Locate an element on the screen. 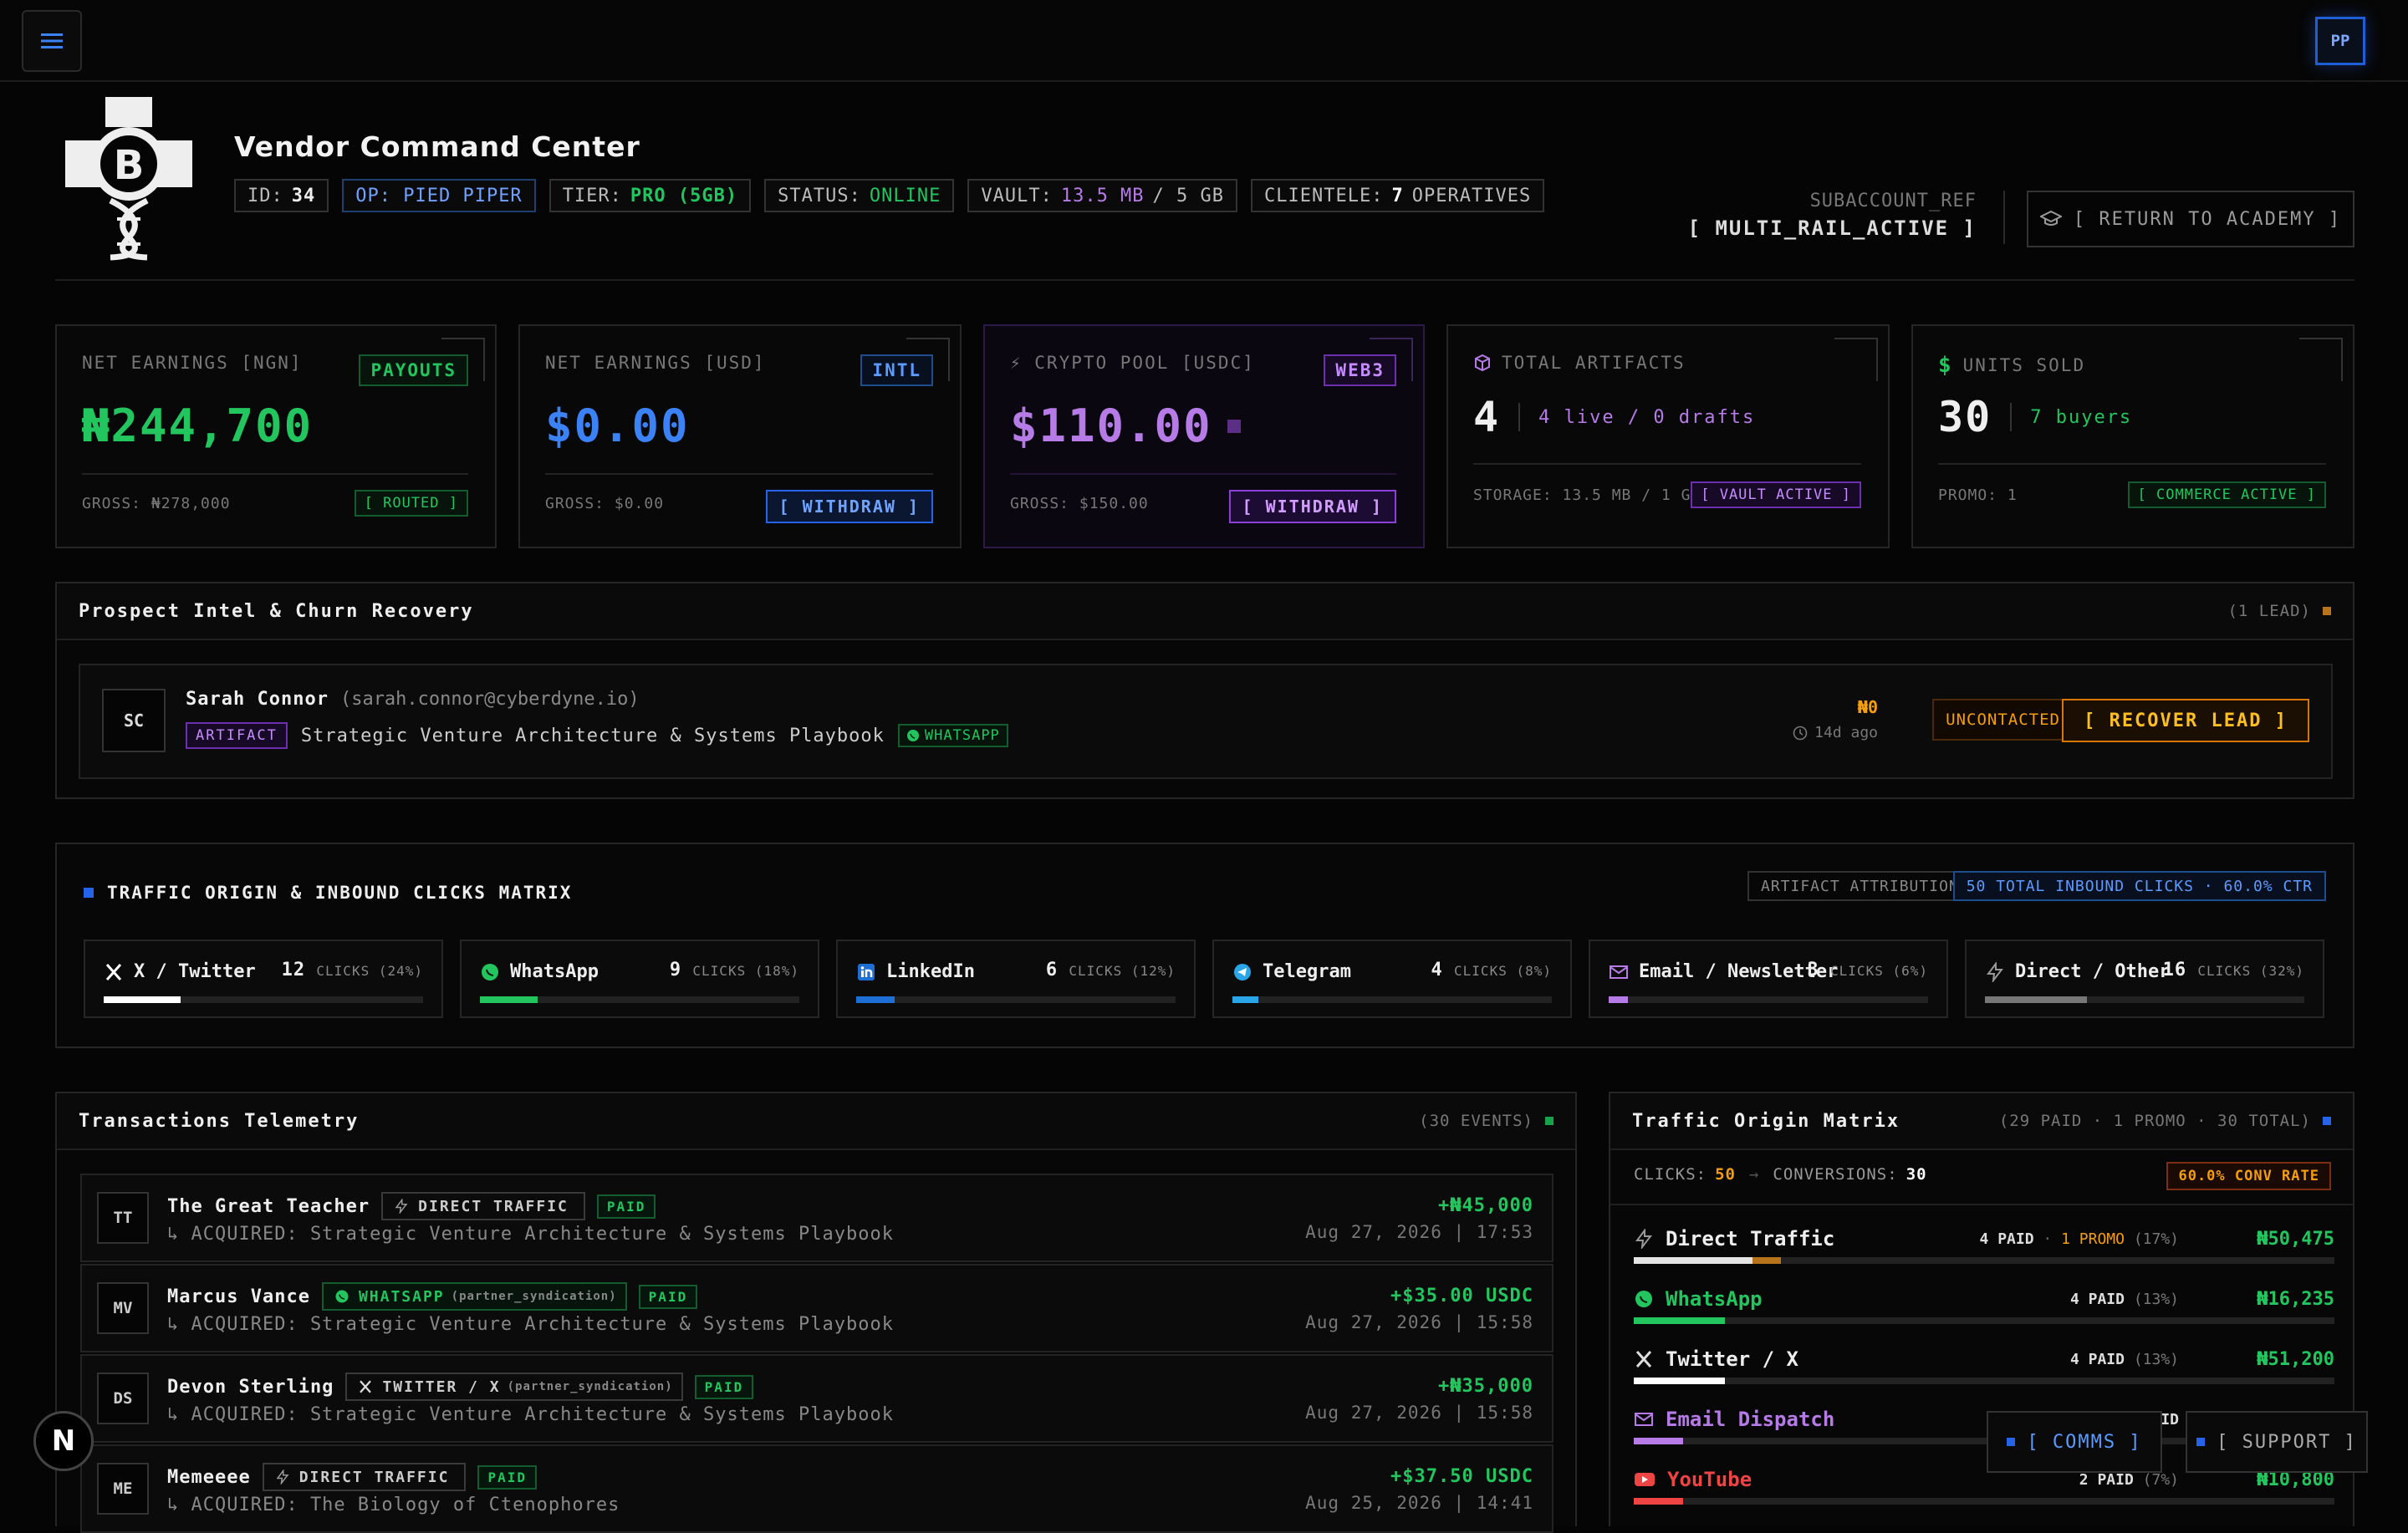 The width and height of the screenshot is (2408, 1533). tier-chip: TIER: PRO (5GB) is located at coordinates (650, 195).